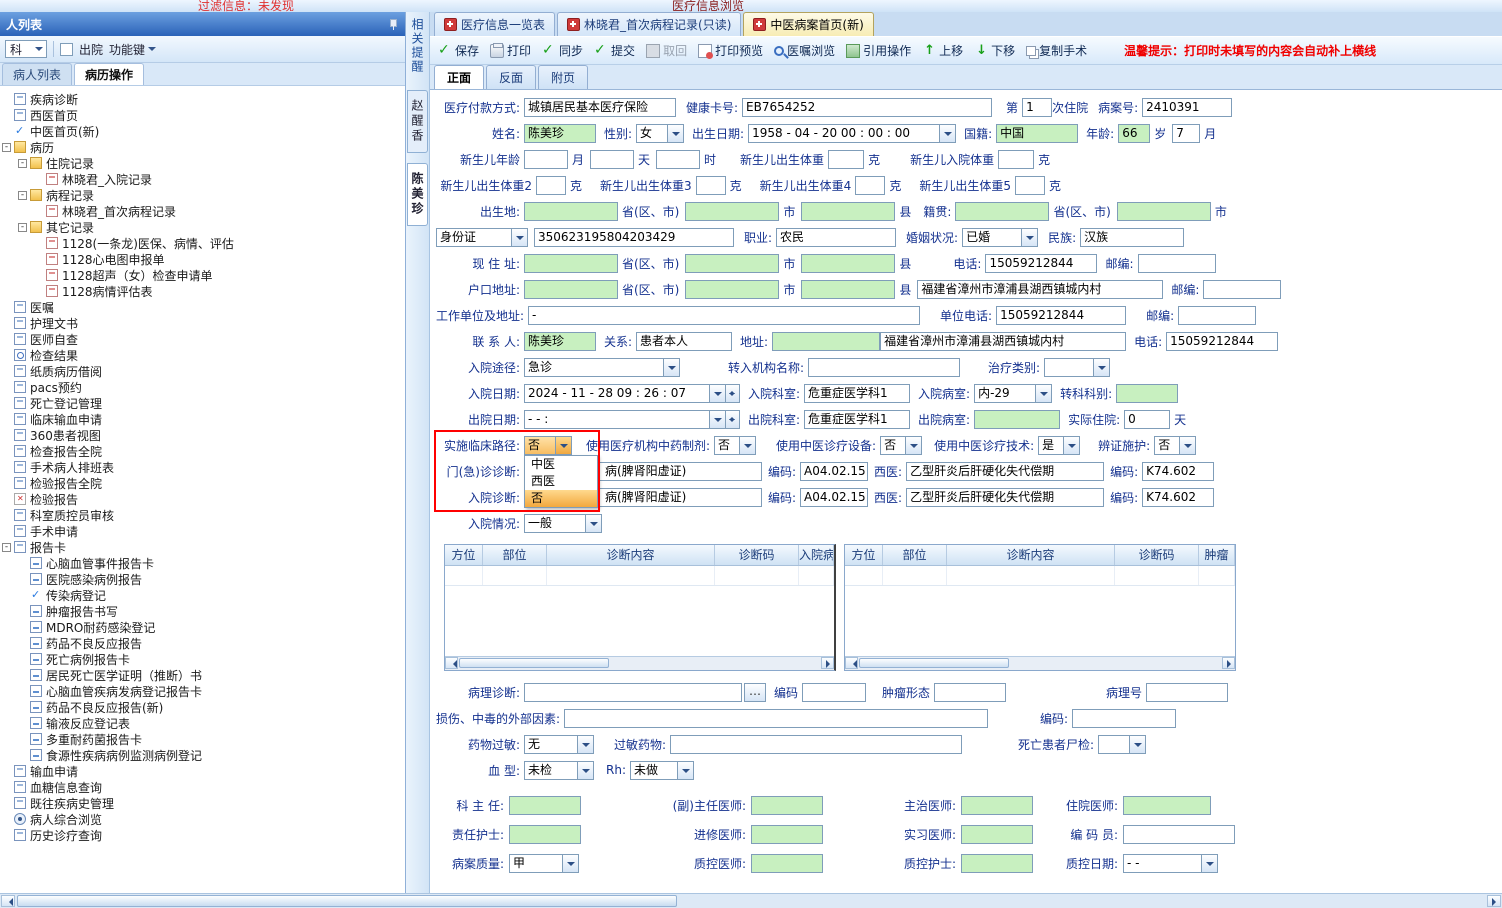 This screenshot has height=908, width=1502. What do you see at coordinates (37, 74) in the screenshot?
I see `panel-tab: 病人列表` at bounding box center [37, 74].